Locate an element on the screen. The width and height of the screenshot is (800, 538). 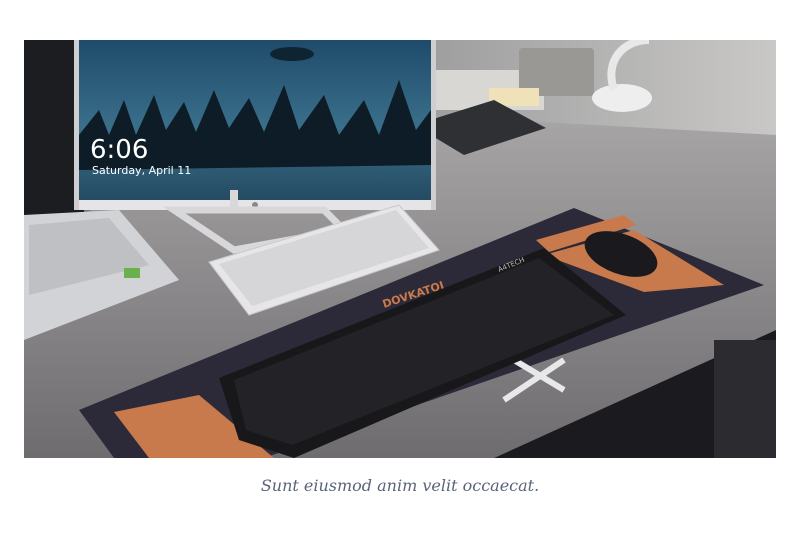
monitor-time: 6:06 is located at coordinates (119, 150).